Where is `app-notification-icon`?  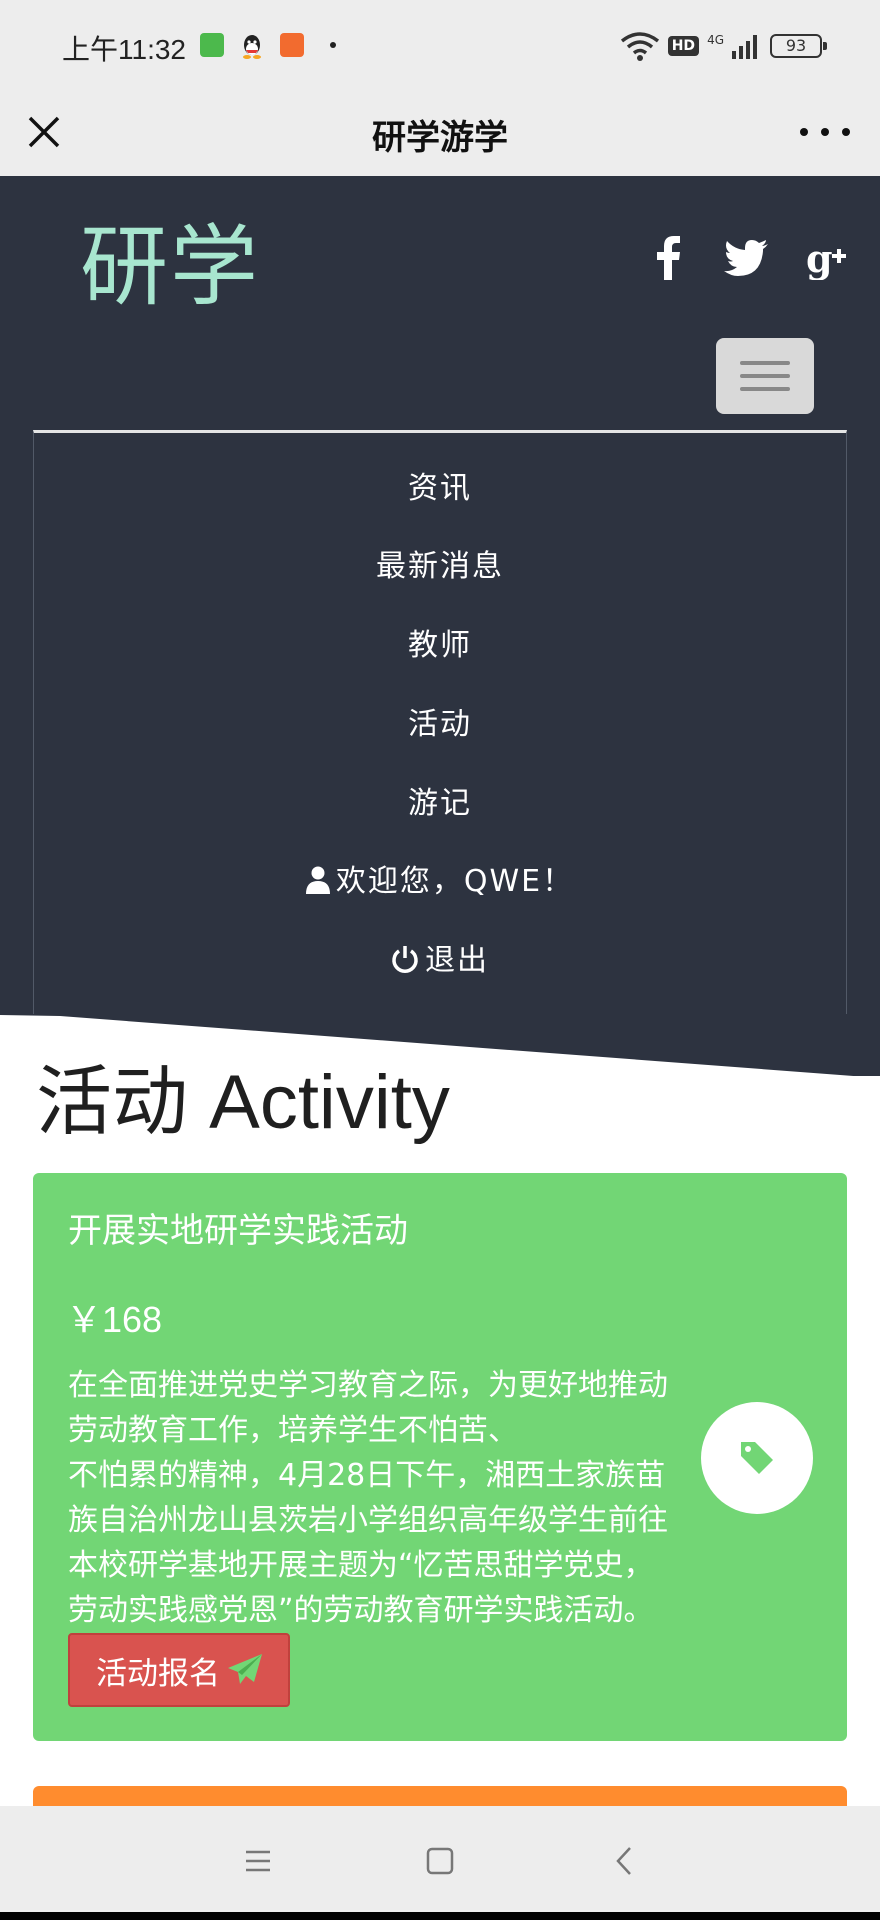 app-notification-icon is located at coordinates (212, 45).